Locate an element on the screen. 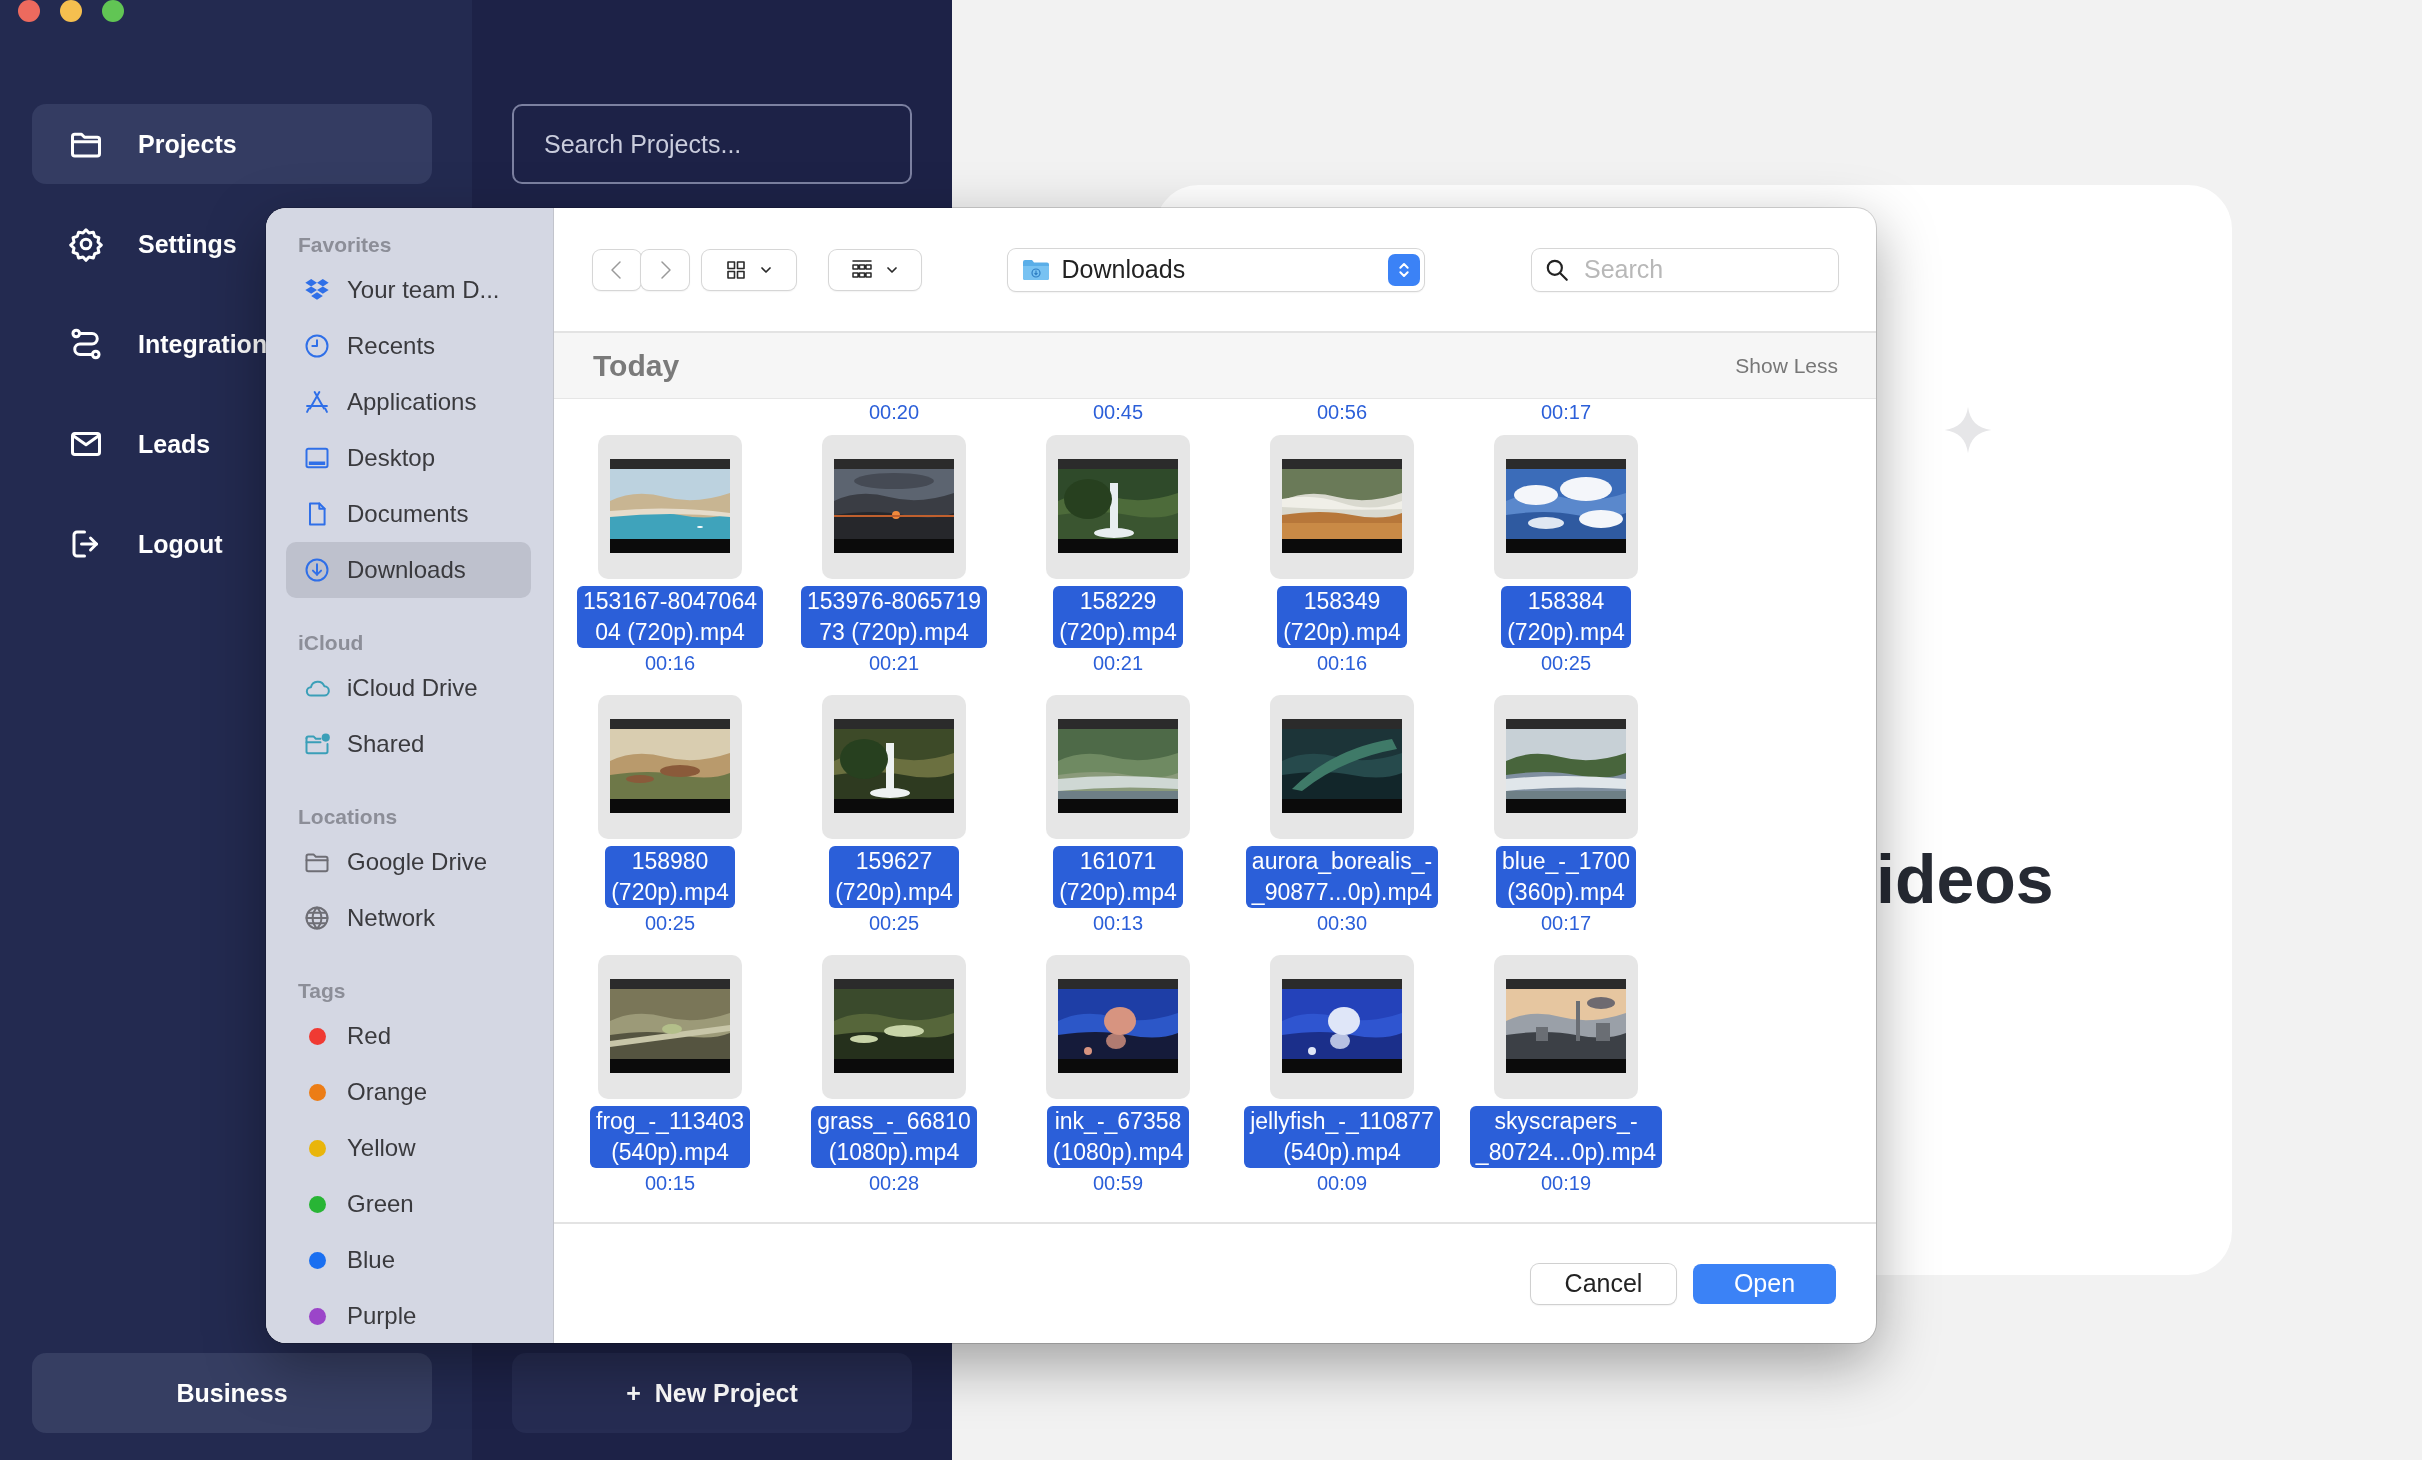 Image resolution: width=2422 pixels, height=1460 pixels. sidebar-section-title: Favorites is located at coordinates (345, 245).